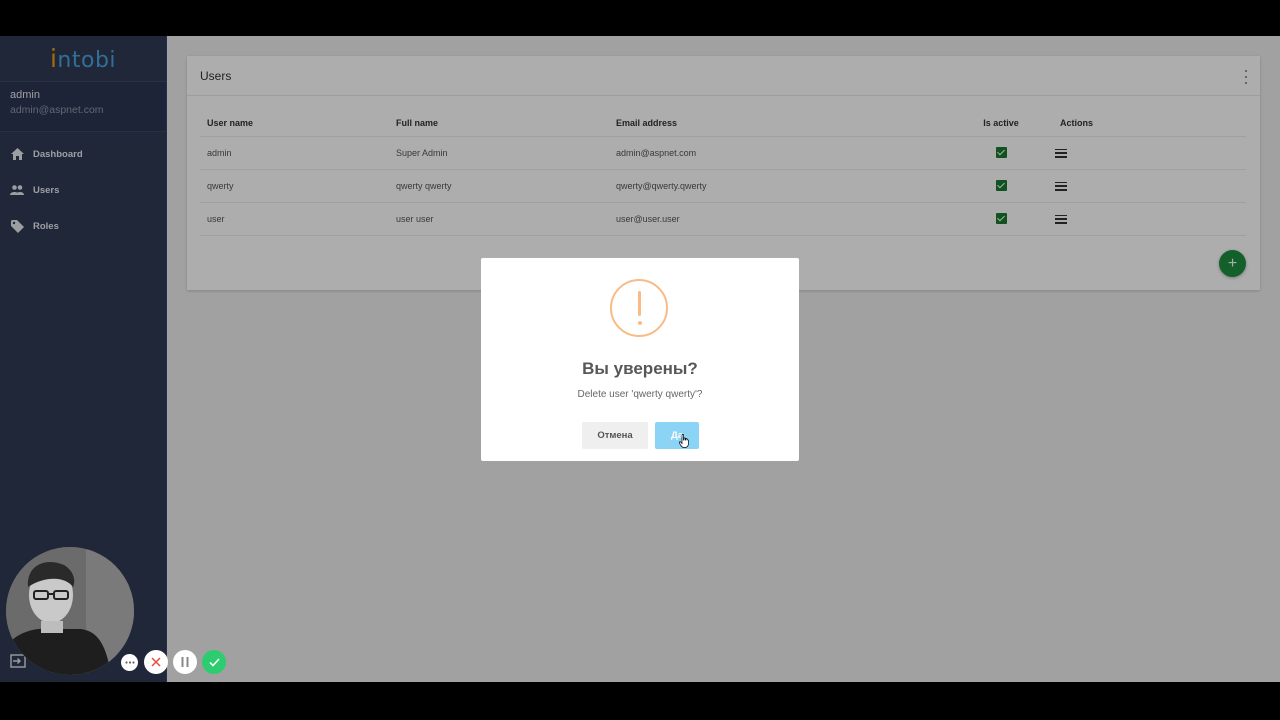  What do you see at coordinates (640, 368) in the screenshot?
I see `dialog-title: Вы уверены?` at bounding box center [640, 368].